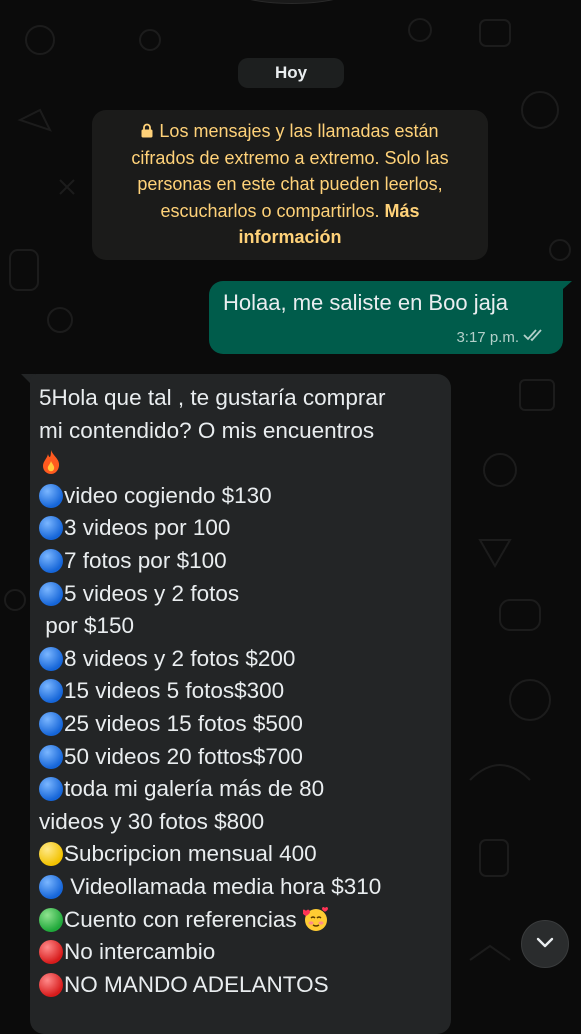 The width and height of the screenshot is (581, 1034). I want to click on outgoing-message-text: Holaa, me saliste en Boo jaja, so click(365, 302).